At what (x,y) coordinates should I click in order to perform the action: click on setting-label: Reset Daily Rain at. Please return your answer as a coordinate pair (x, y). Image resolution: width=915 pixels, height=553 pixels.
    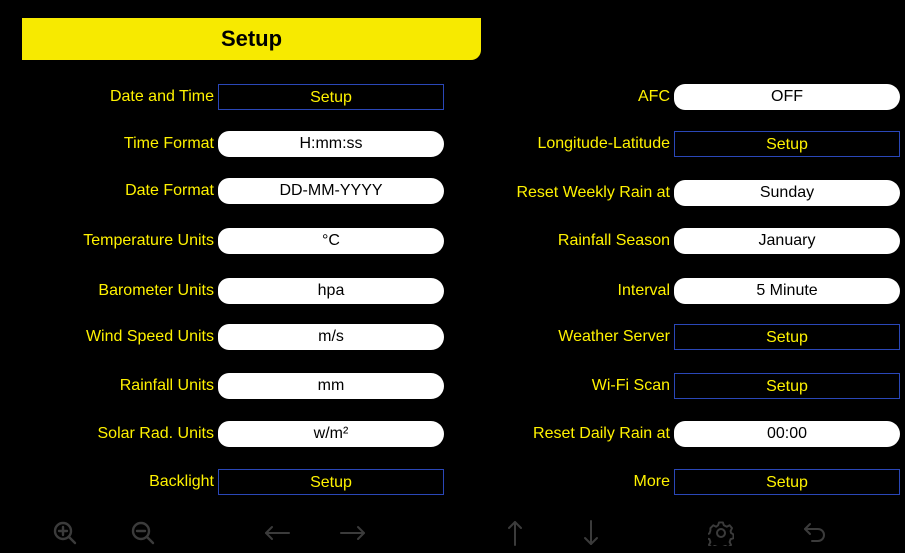
    Looking at the image, I should click on (601, 433).